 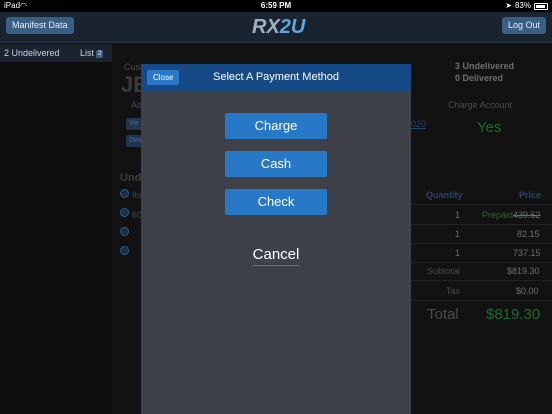 What do you see at coordinates (523, 271) in the screenshot?
I see `subtotal-value: $819.30` at bounding box center [523, 271].